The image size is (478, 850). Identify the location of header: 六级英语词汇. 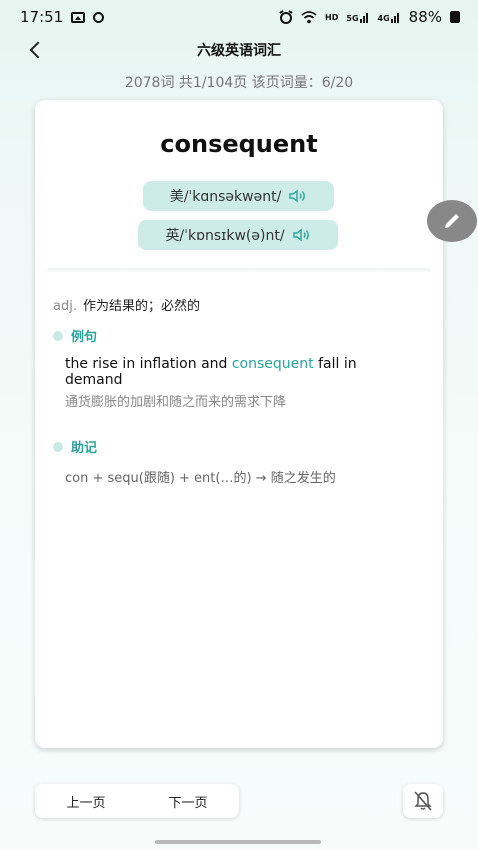
(239, 50).